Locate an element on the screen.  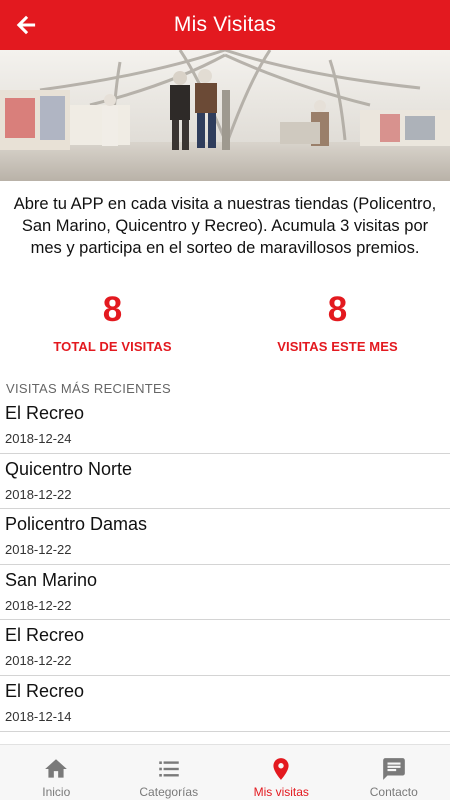
nav-label: Contacto is located at coordinates (393, 792).